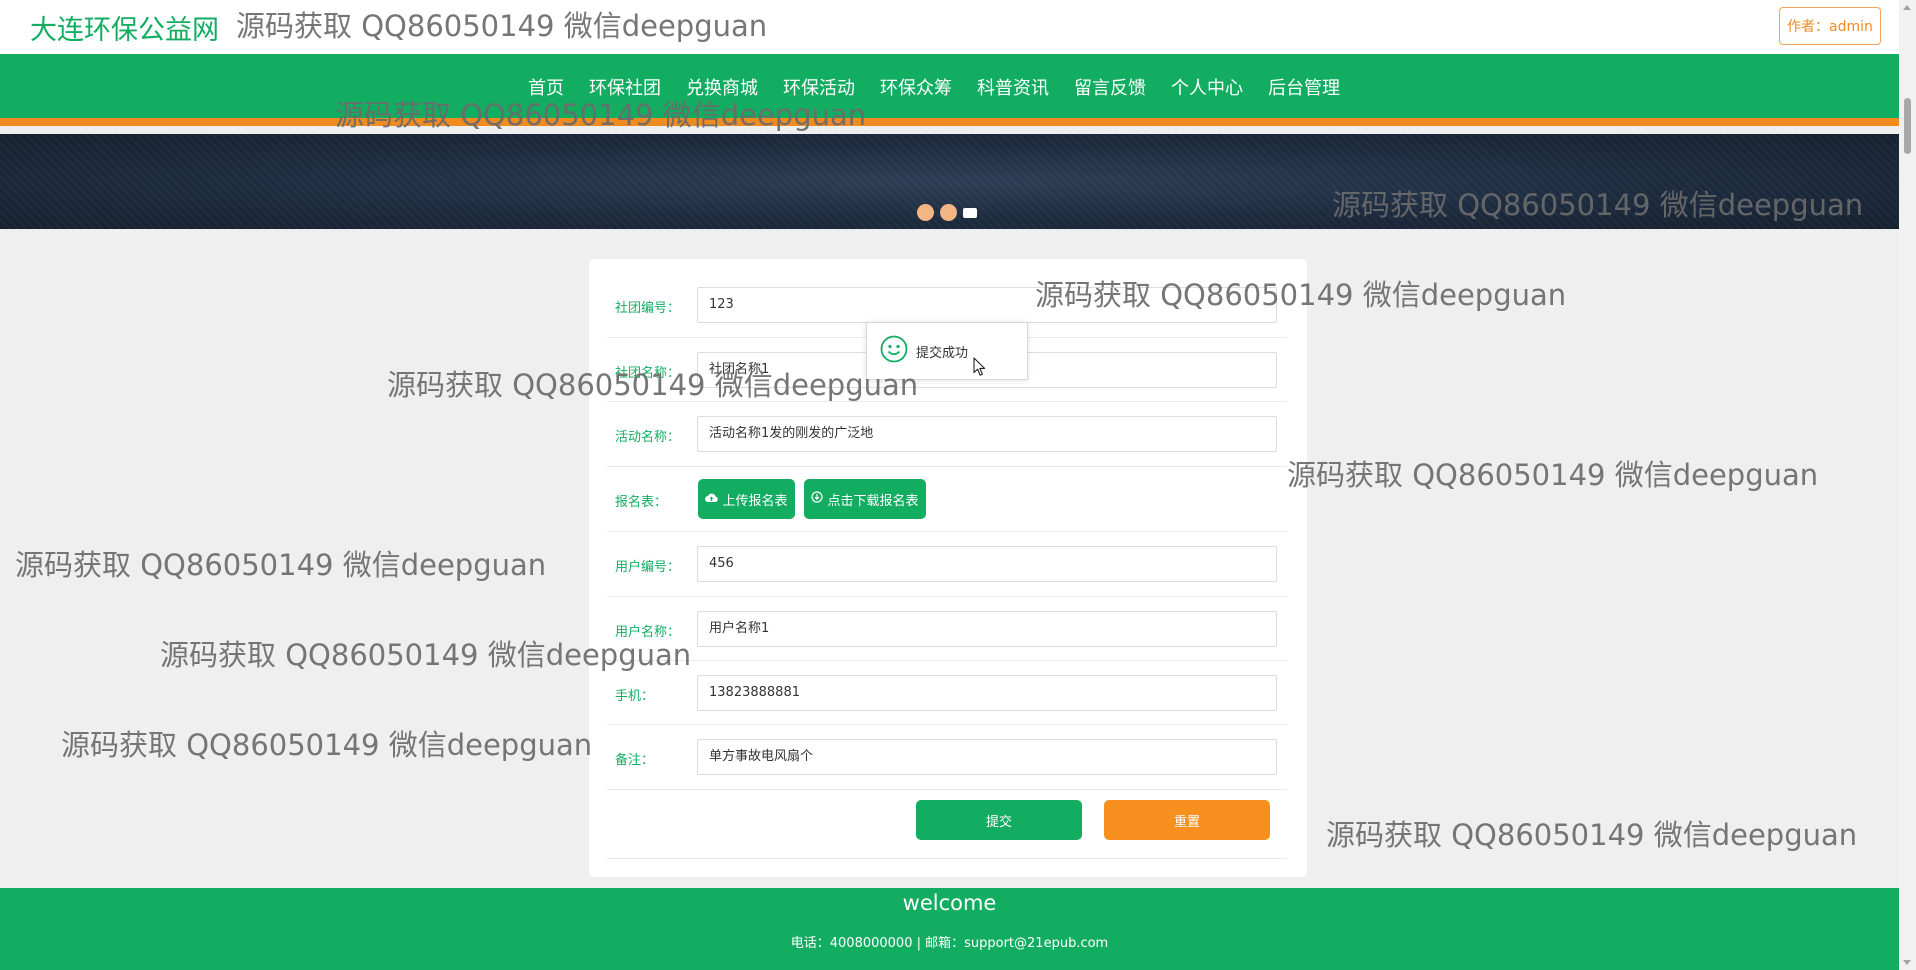 Image resolution: width=1916 pixels, height=970 pixels. Describe the element at coordinates (999, 820) in the screenshot. I see `submit-button: 提交` at that location.